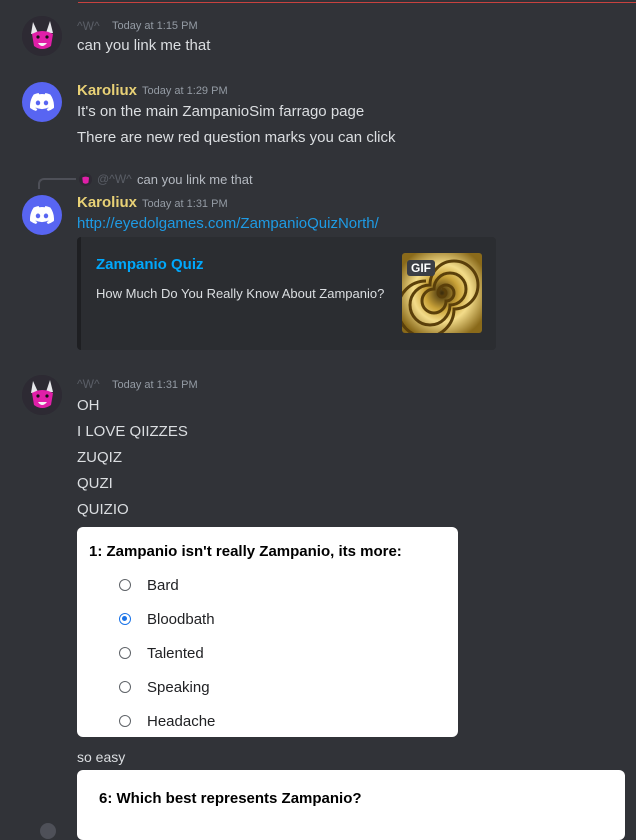 The image size is (636, 840). I want to click on quiz-option-label: Speaking, so click(178, 687).